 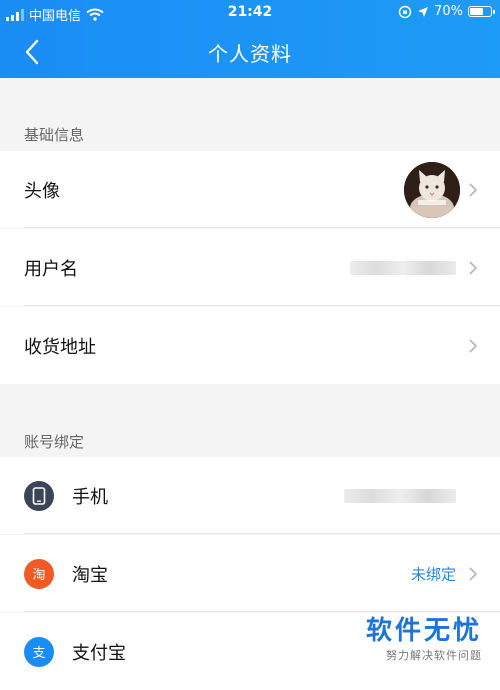 I want to click on row-address: 收货地址, so click(x=250, y=345).